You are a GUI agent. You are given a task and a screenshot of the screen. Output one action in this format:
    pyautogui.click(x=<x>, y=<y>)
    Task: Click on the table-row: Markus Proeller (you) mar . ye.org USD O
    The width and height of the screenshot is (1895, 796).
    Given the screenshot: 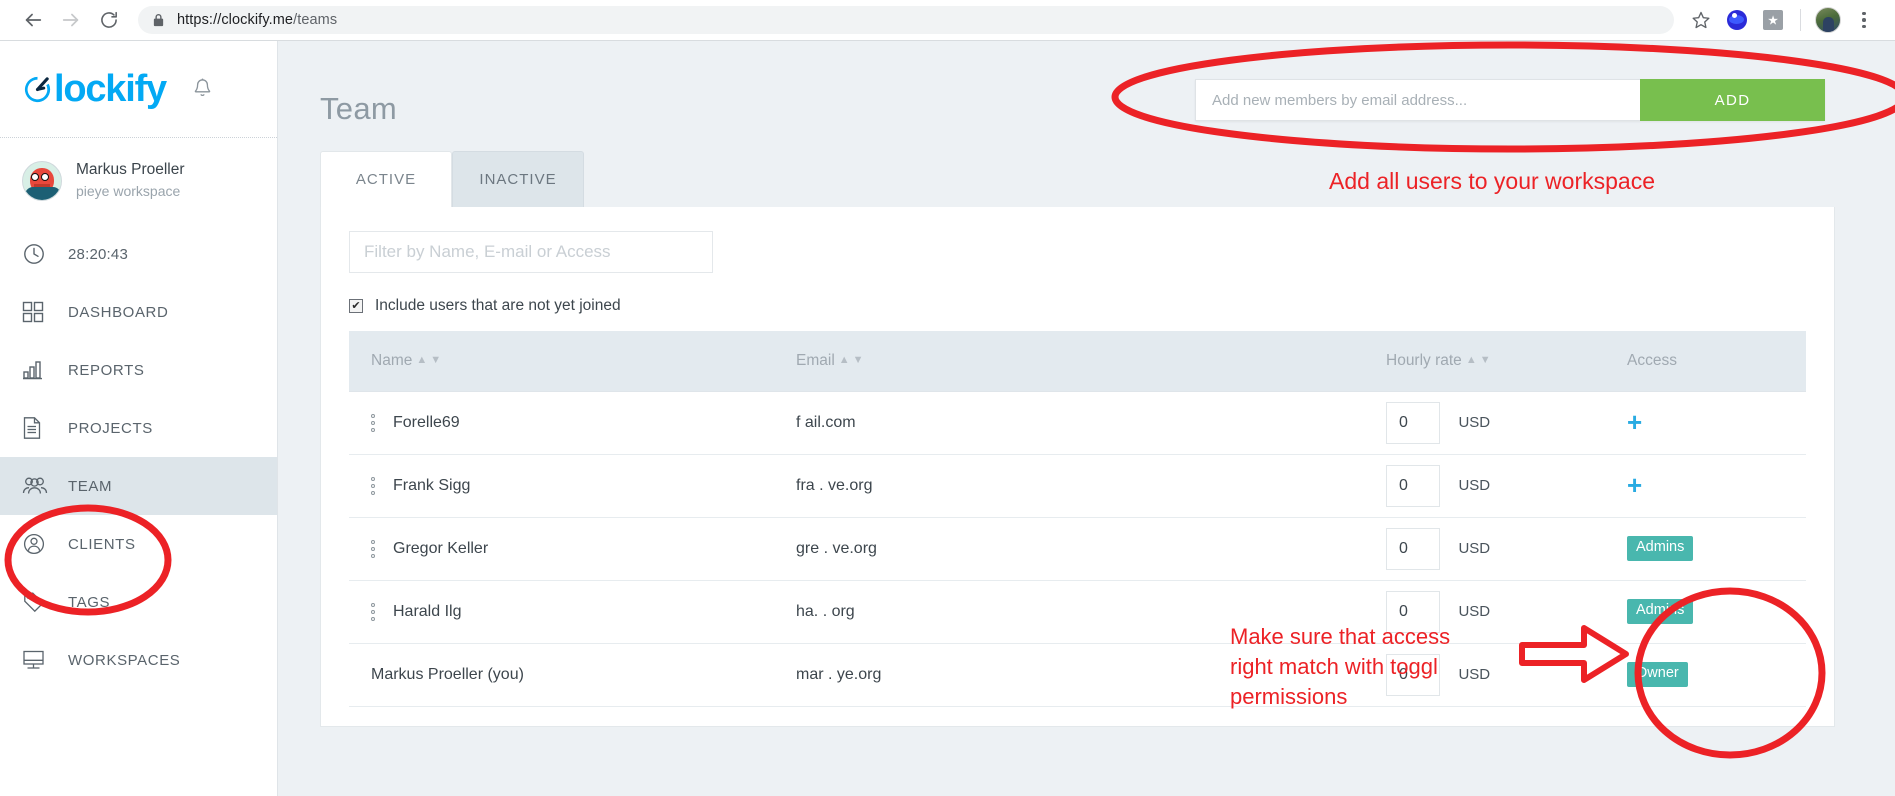 What is the action you would take?
    pyautogui.click(x=1077, y=675)
    